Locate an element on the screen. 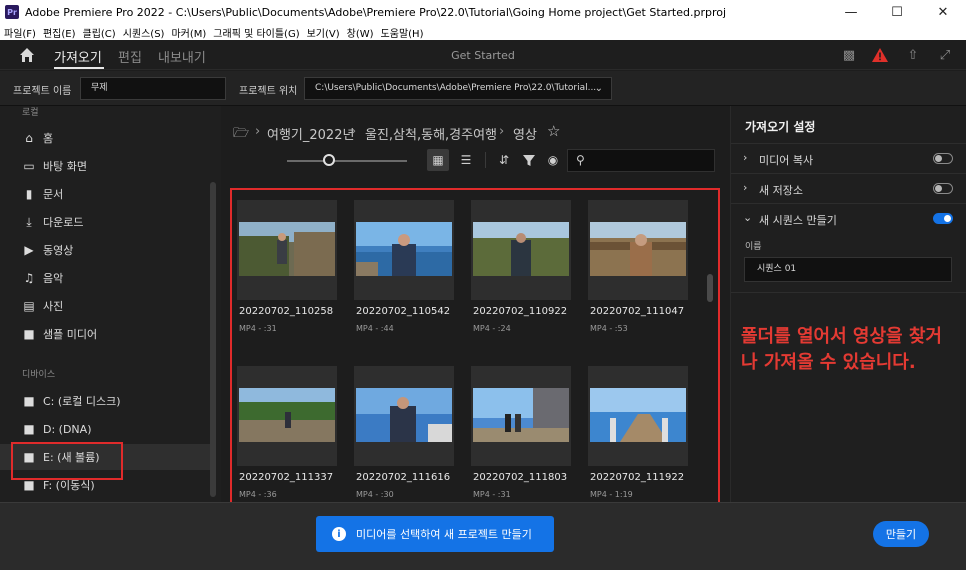  menu-sequence: 시퀀스(S) is located at coordinates (144, 32).